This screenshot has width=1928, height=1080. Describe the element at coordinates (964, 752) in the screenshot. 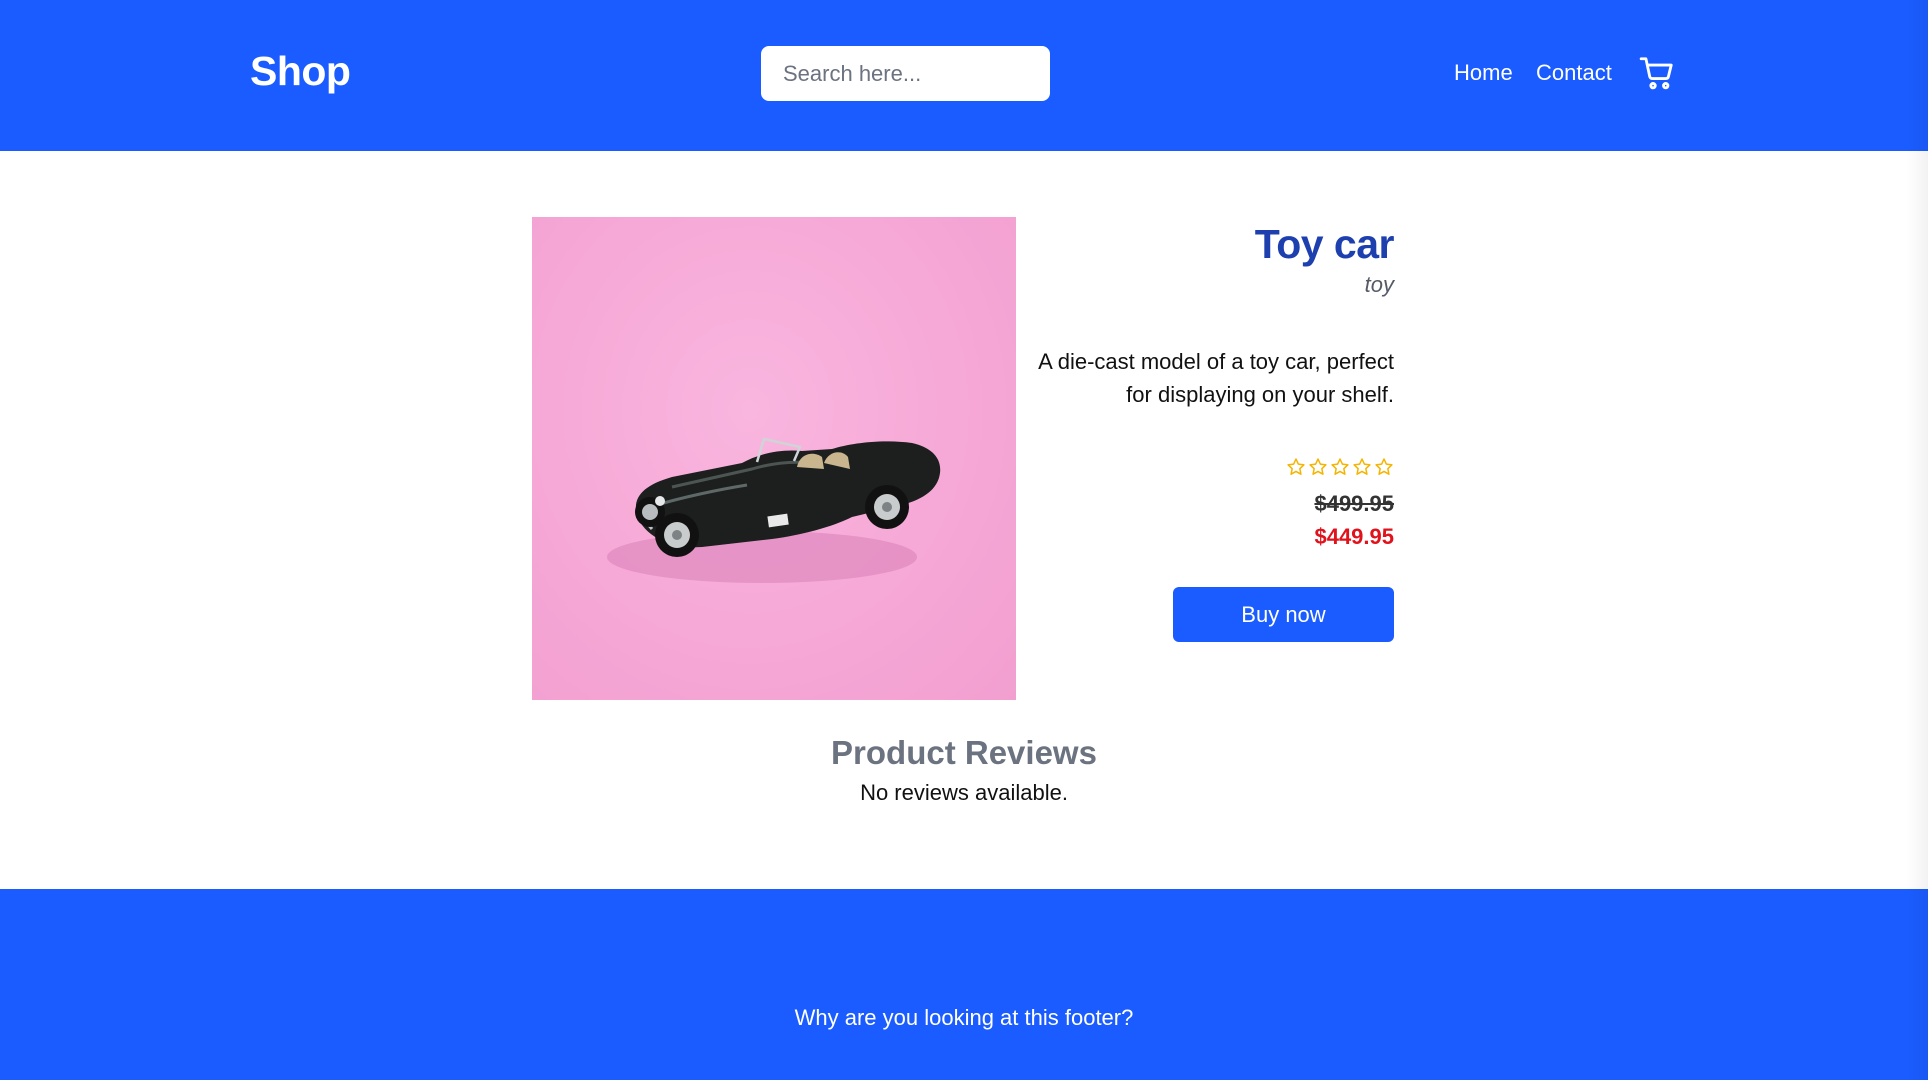

I see `reviews-heading: Product Reviews` at that location.